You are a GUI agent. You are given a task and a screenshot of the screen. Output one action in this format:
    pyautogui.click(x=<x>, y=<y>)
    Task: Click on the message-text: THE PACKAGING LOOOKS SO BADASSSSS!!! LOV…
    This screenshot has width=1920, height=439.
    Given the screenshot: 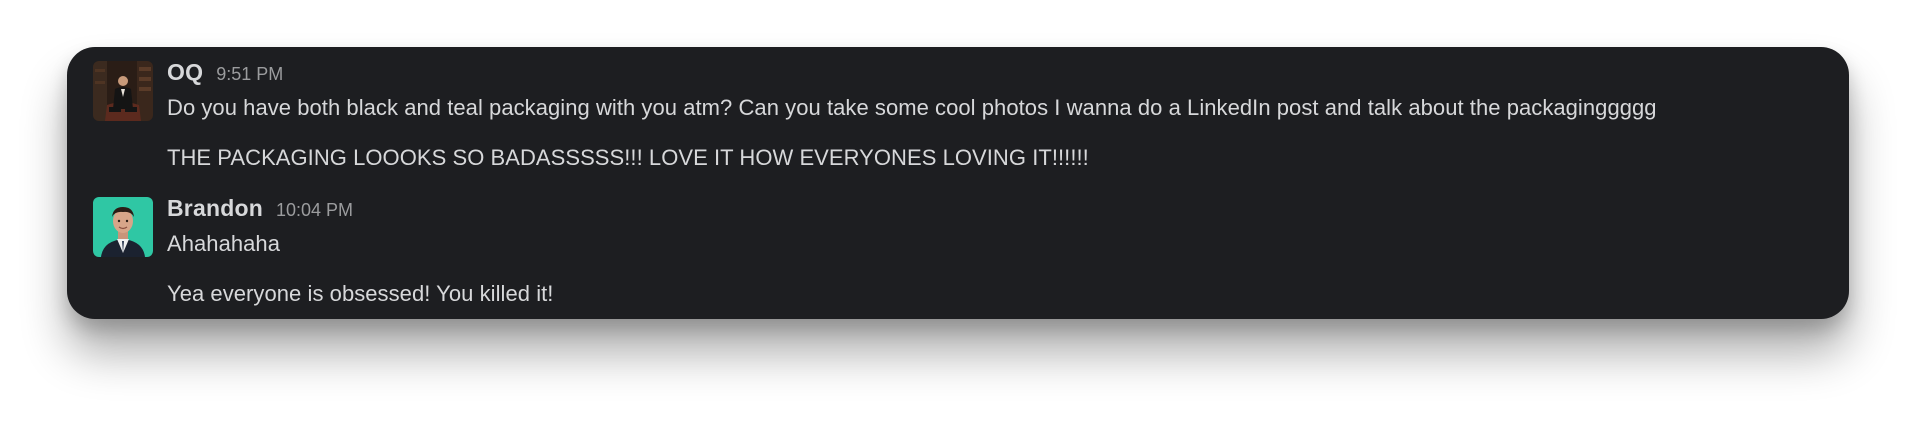 What is the action you would take?
    pyautogui.click(x=628, y=157)
    